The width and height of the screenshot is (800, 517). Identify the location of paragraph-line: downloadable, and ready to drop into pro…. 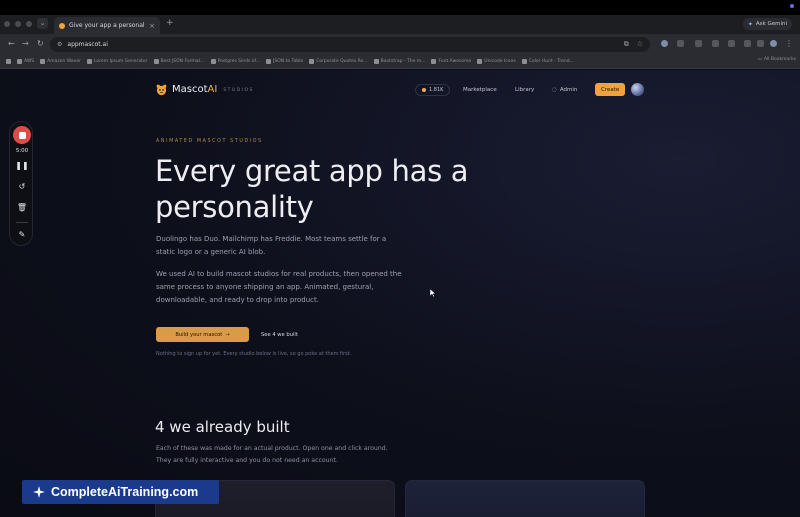
(237, 300).